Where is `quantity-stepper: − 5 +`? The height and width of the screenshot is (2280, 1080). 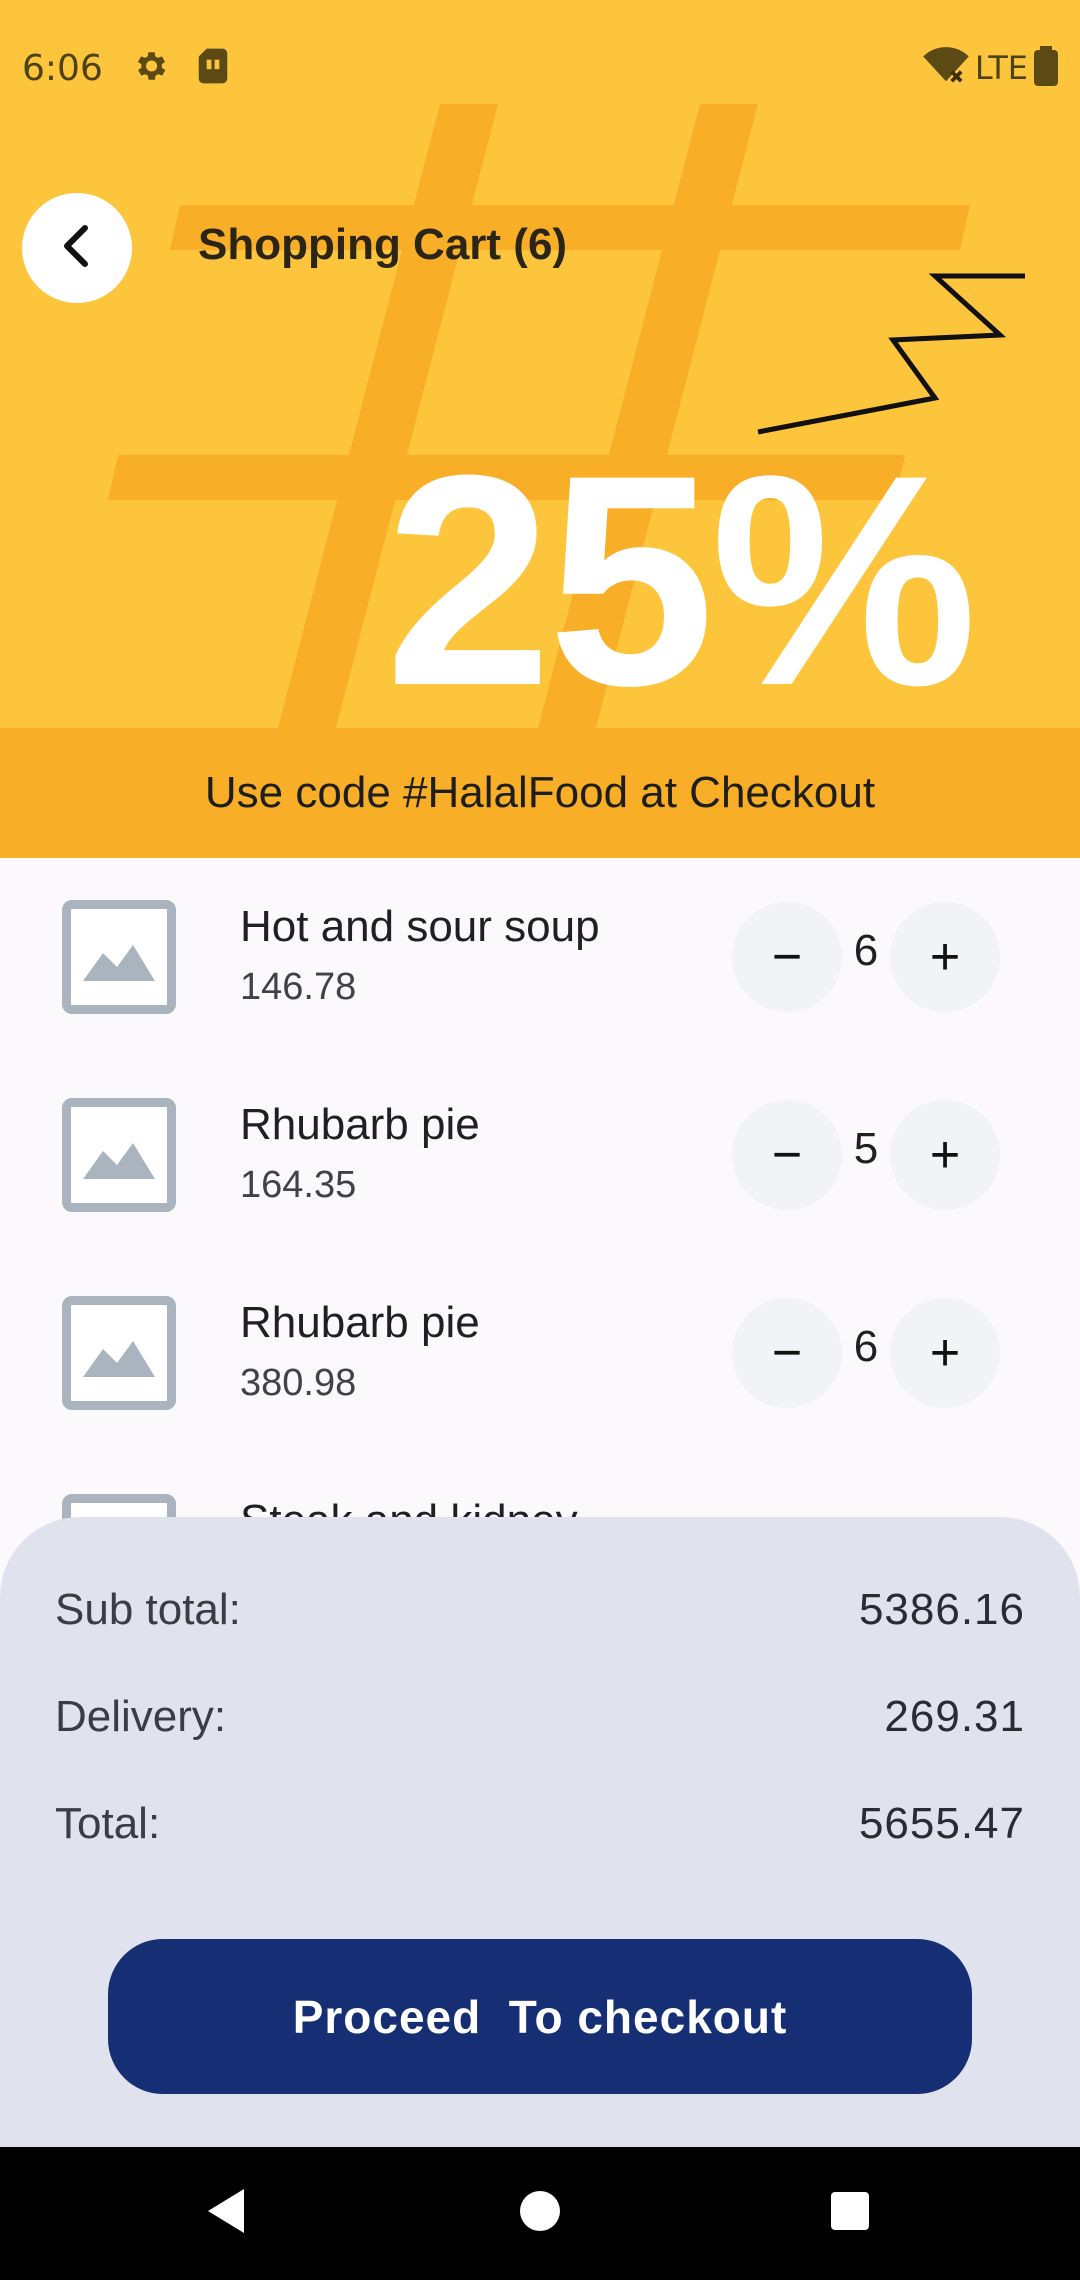
quantity-stepper: − 5 + is located at coordinates (867, 1155).